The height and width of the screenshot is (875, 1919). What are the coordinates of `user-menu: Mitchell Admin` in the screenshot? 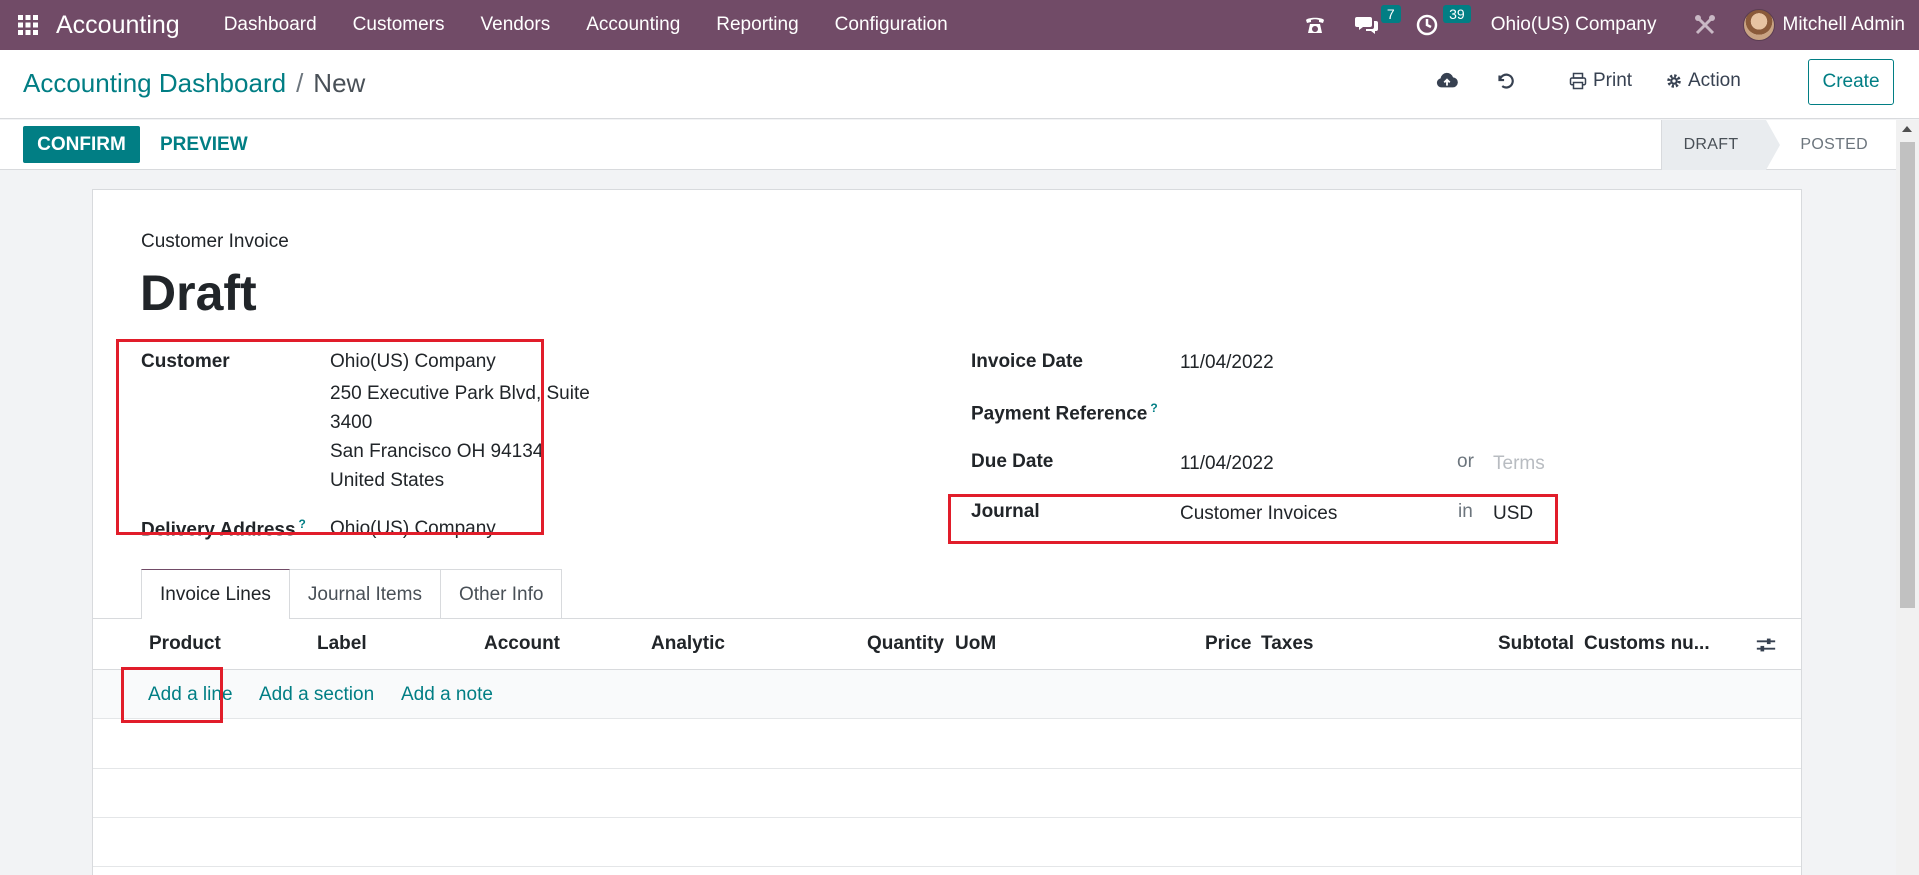 It's located at (1851, 25).